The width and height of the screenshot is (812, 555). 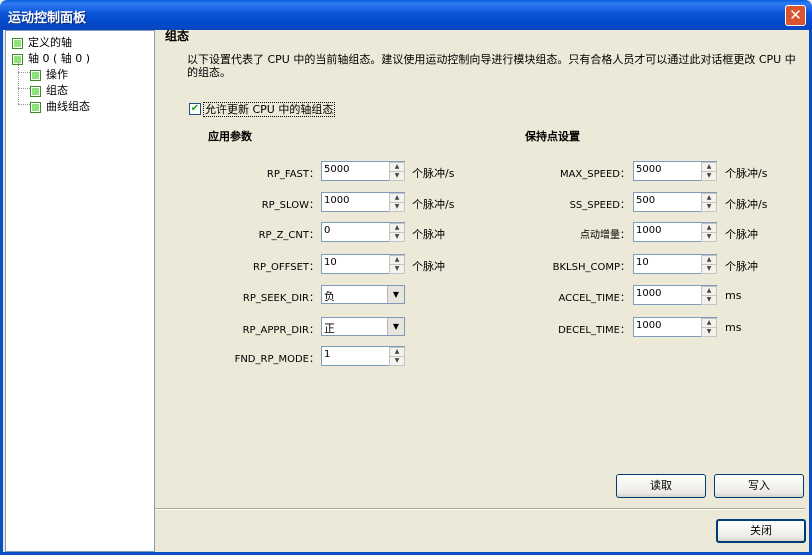 What do you see at coordinates (290, 205) in the screenshot?
I see `rp-slow-label: RP_SLOW：` at bounding box center [290, 205].